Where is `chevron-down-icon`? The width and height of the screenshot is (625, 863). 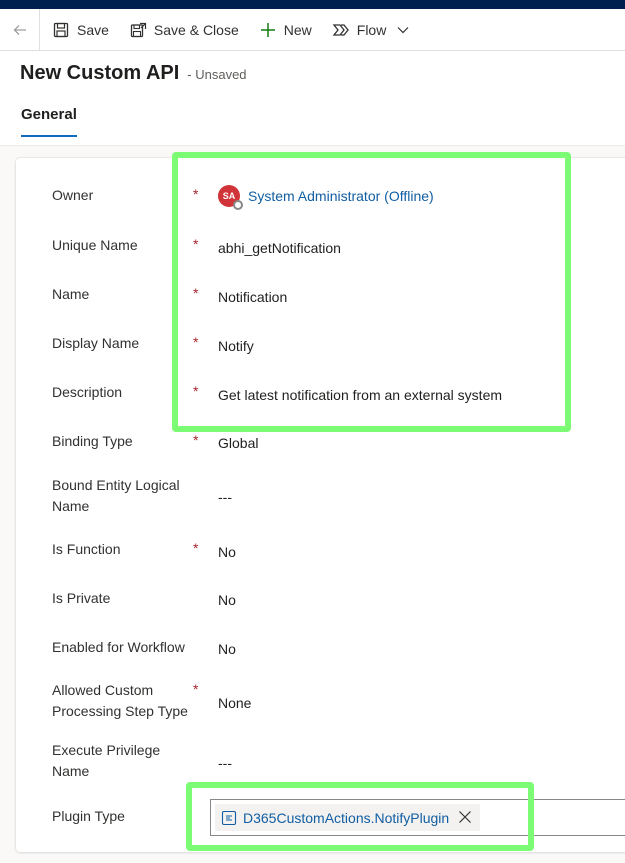
chevron-down-icon is located at coordinates (403, 30).